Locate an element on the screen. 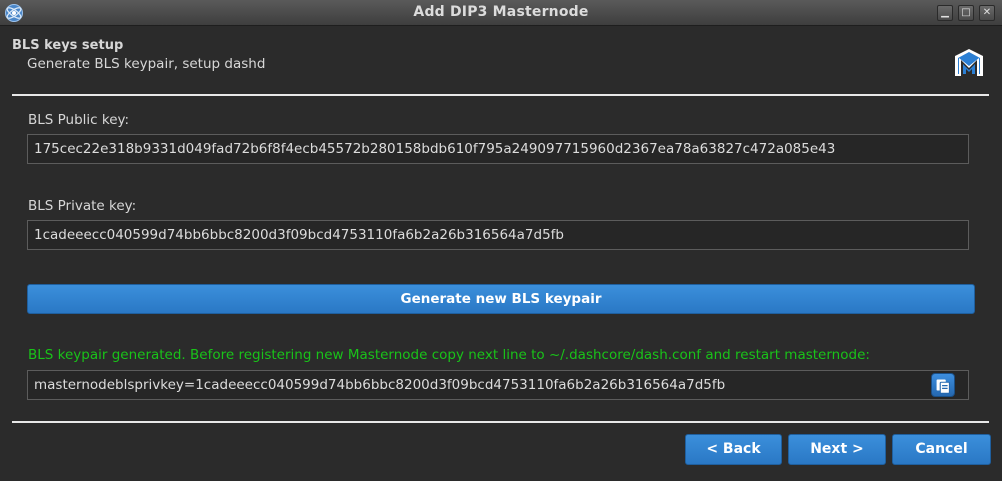  maximize-button: □ is located at coordinates (966, 13).